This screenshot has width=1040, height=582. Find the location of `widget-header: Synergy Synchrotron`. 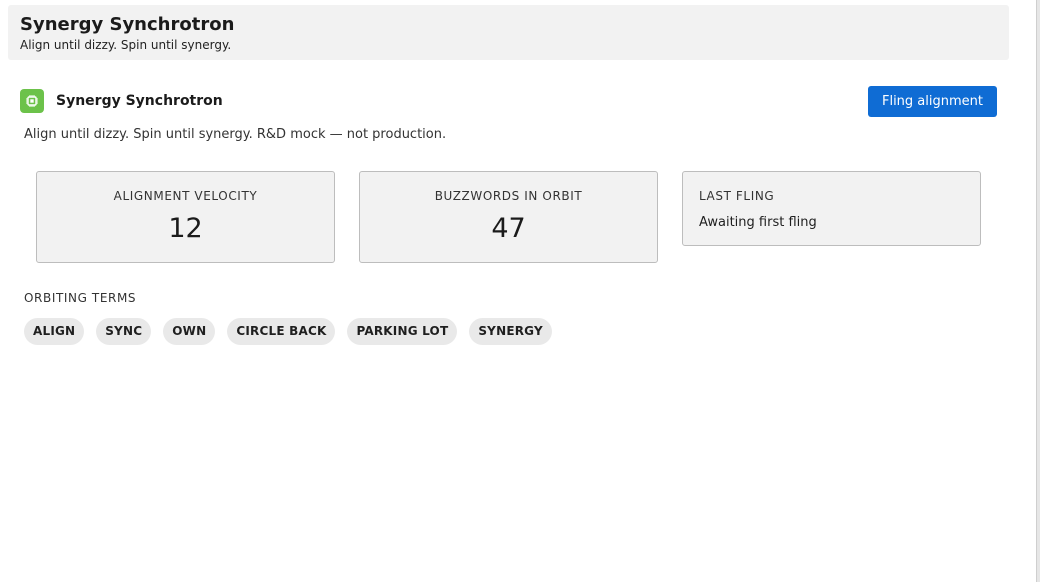

widget-header: Synergy Synchrotron is located at coordinates (121, 101).